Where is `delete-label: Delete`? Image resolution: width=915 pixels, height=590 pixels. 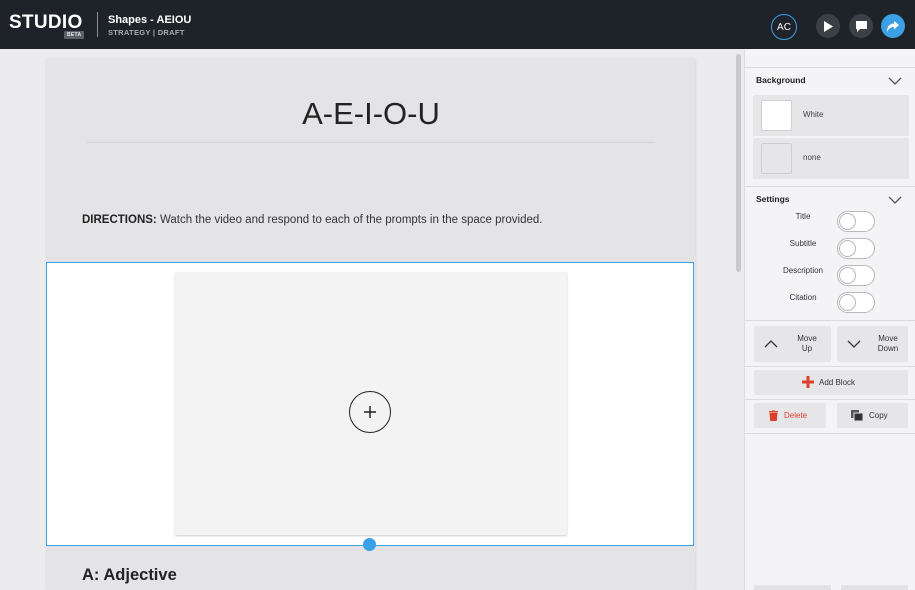 delete-label: Delete is located at coordinates (796, 415).